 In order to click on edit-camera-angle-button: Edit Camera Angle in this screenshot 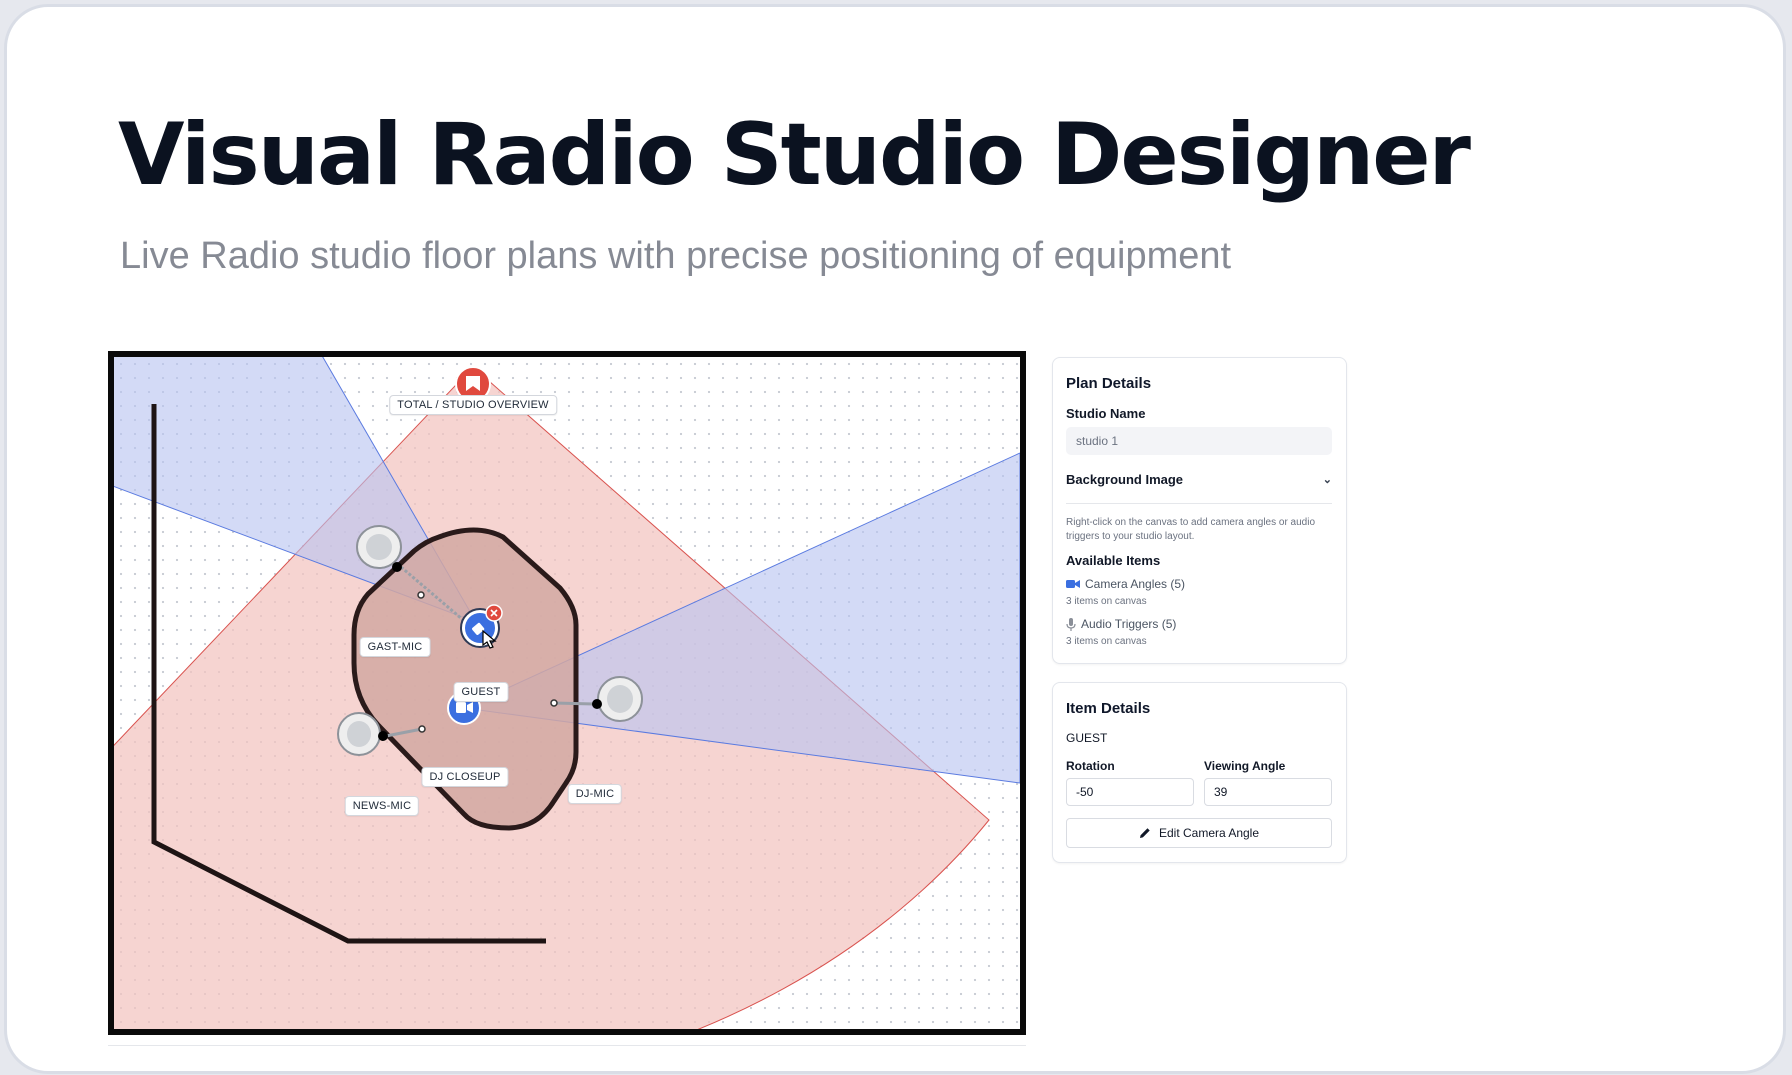, I will do `click(1199, 833)`.